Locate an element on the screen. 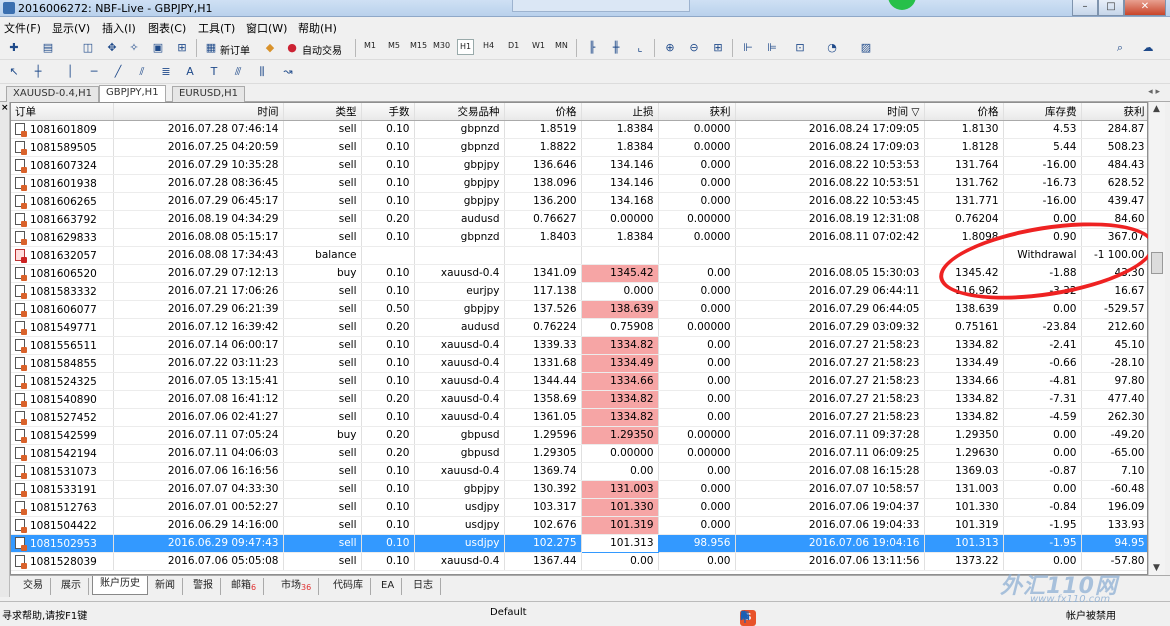 Image resolution: width=1170 pixels, height=626 pixels. timeframe-m15: M15 is located at coordinates (418, 45).